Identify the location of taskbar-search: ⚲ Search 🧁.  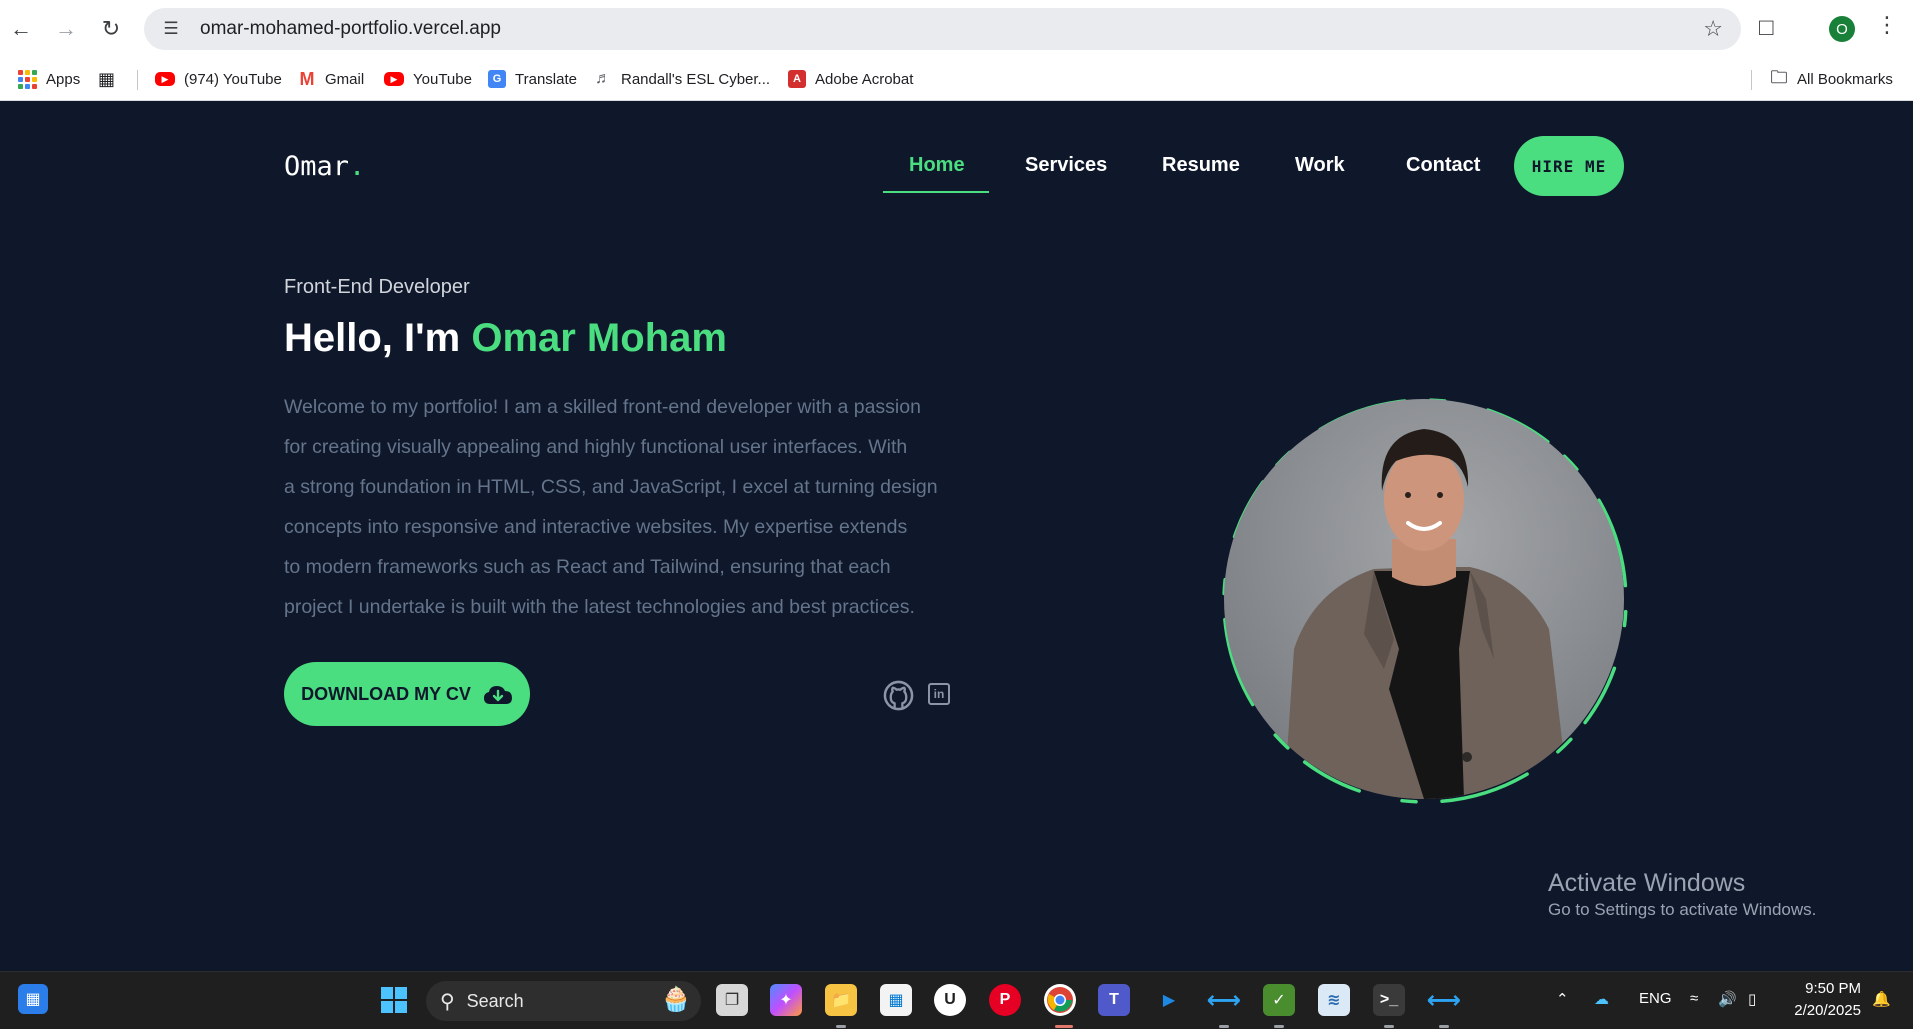
(563, 1001).